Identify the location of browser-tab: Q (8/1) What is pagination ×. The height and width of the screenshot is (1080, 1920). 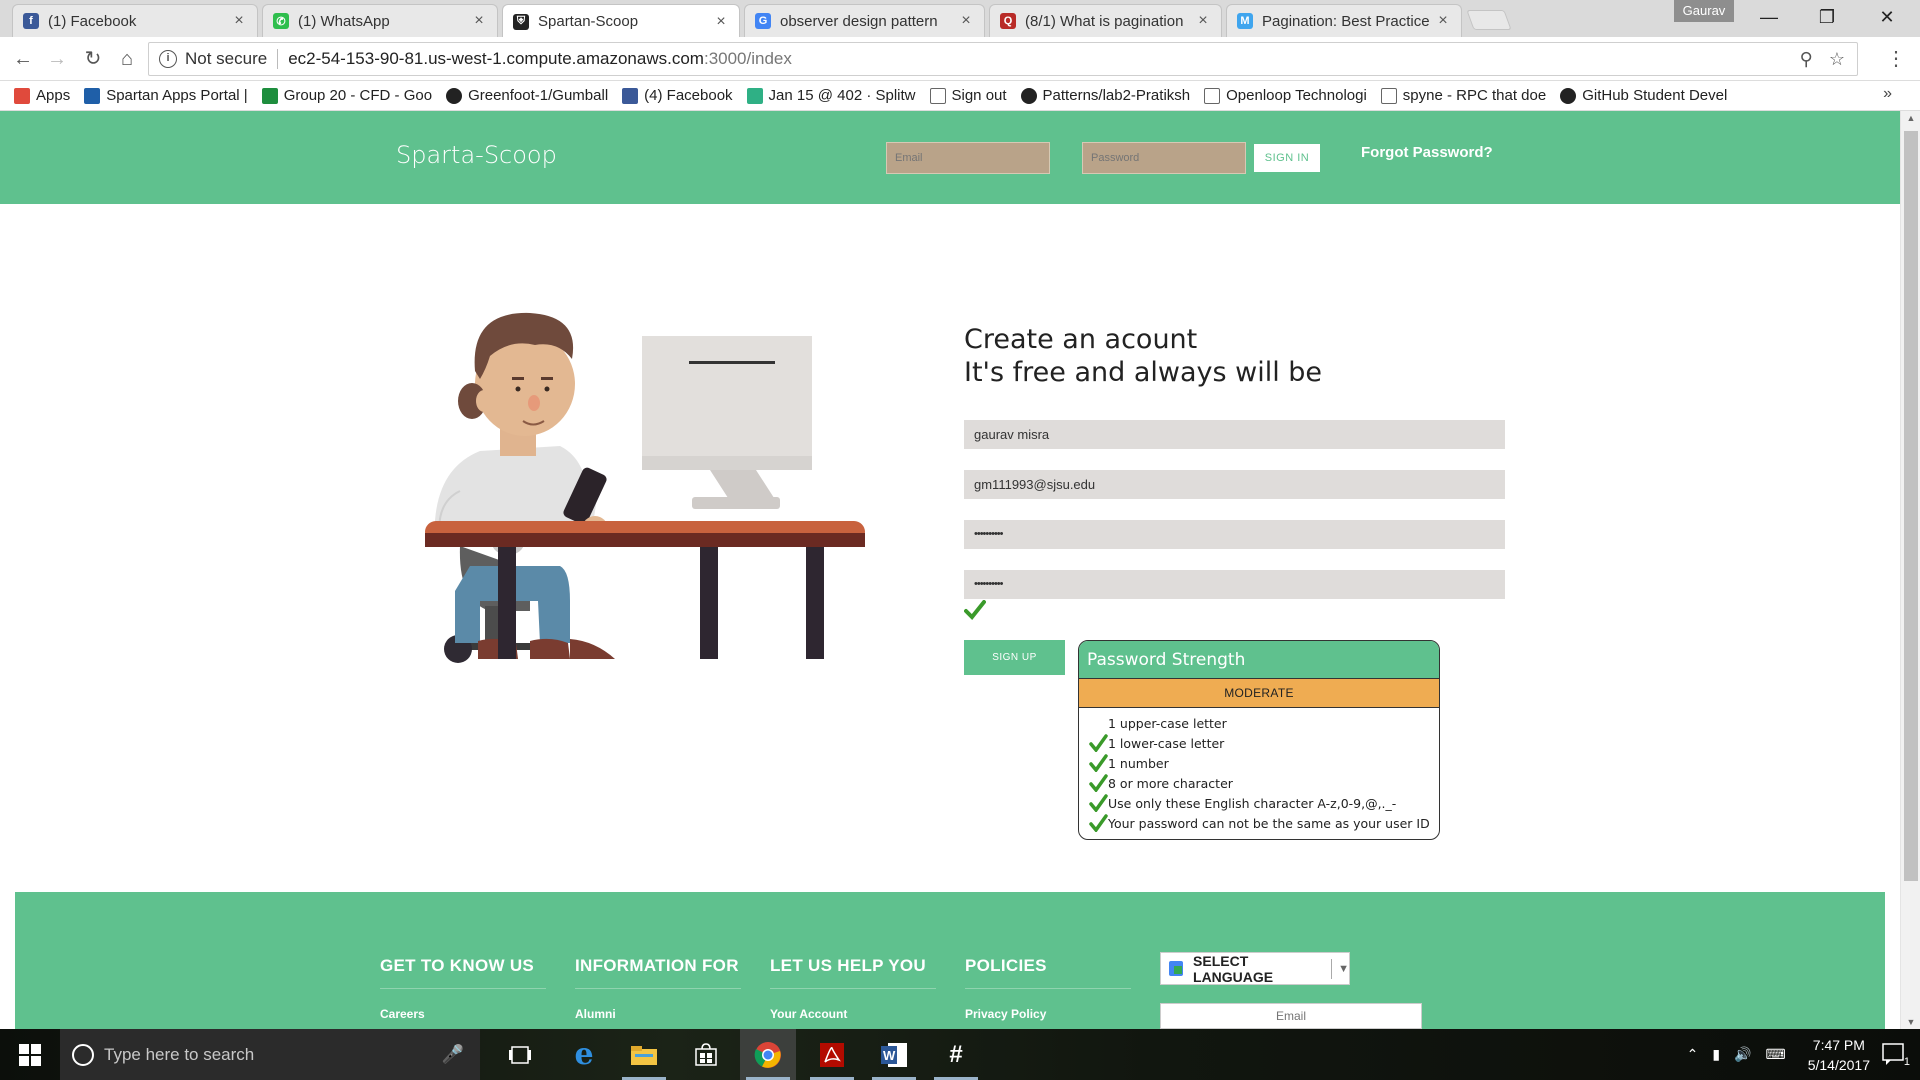
(1105, 20).